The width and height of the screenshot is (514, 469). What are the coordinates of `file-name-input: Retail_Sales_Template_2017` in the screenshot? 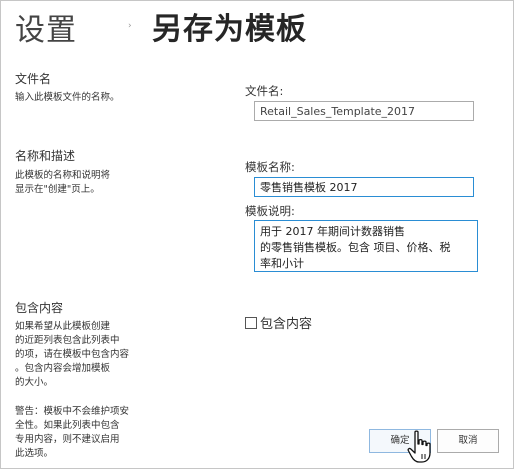 It's located at (364, 111).